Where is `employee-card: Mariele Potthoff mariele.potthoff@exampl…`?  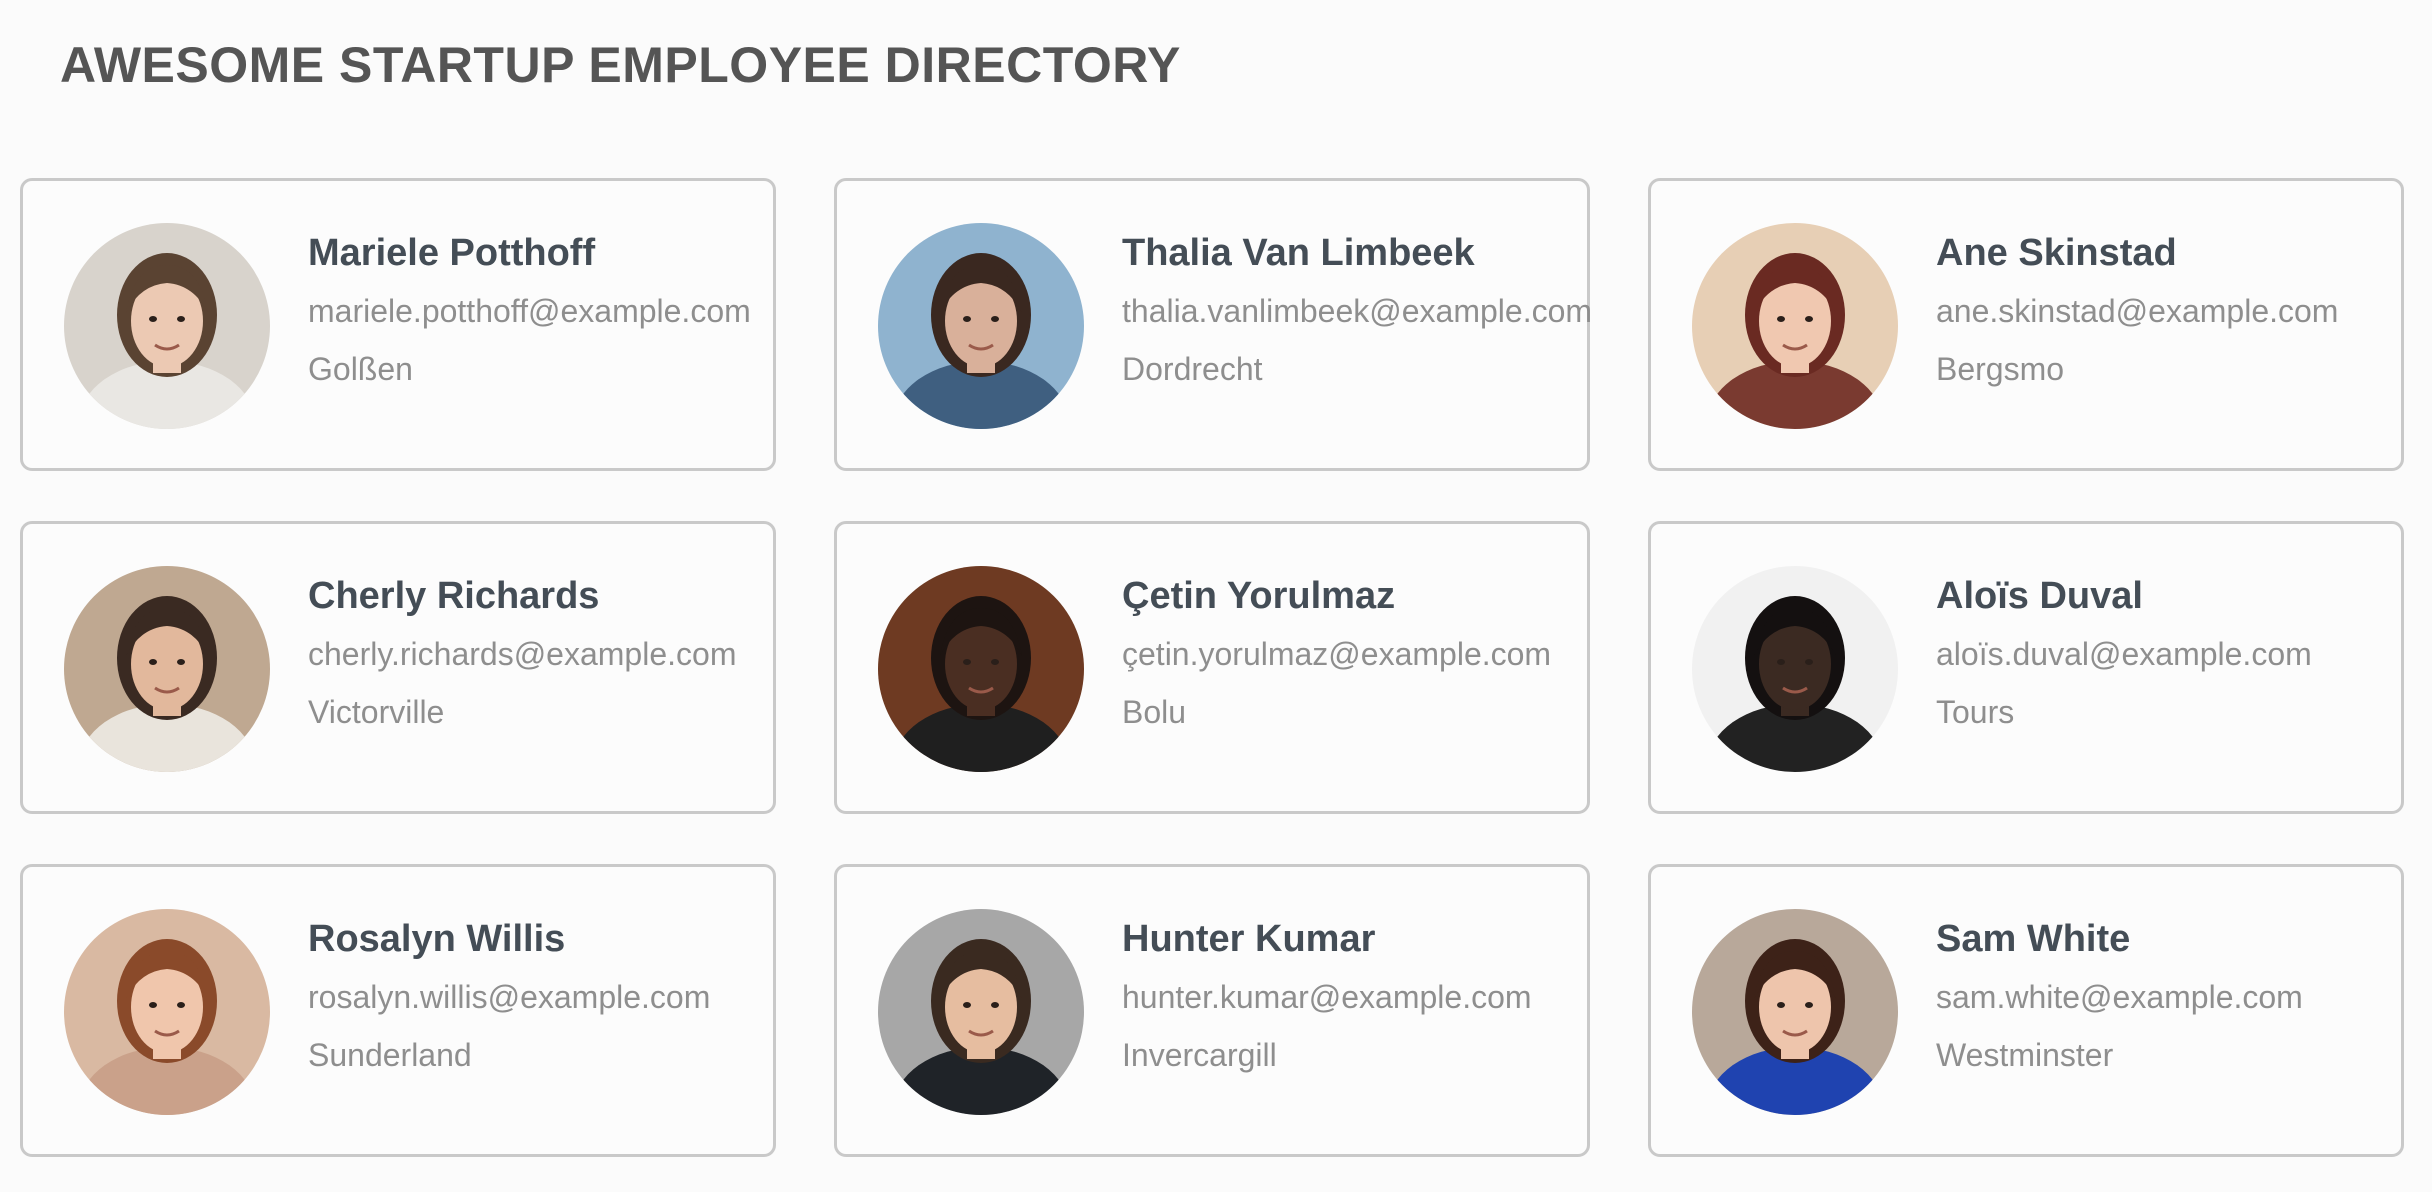 employee-card: Mariele Potthoff mariele.potthoff@exampl… is located at coordinates (398, 324).